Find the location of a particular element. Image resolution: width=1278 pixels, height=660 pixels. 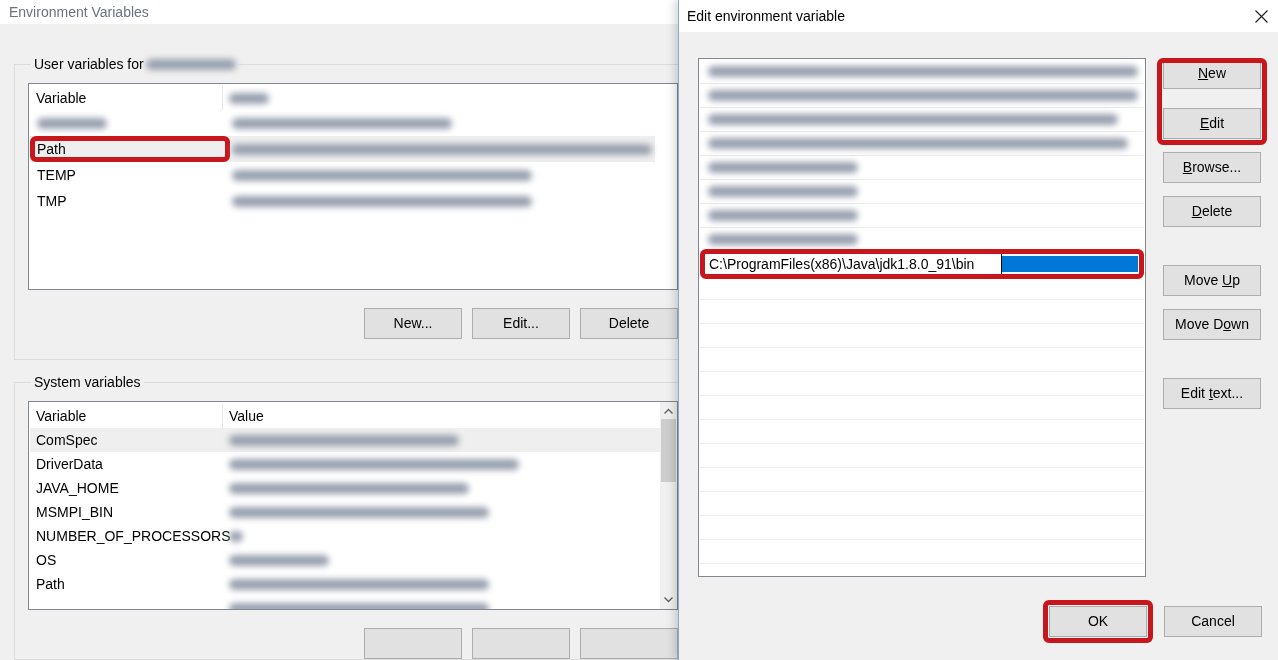

window-title: Environment Variables is located at coordinates (79, 12).